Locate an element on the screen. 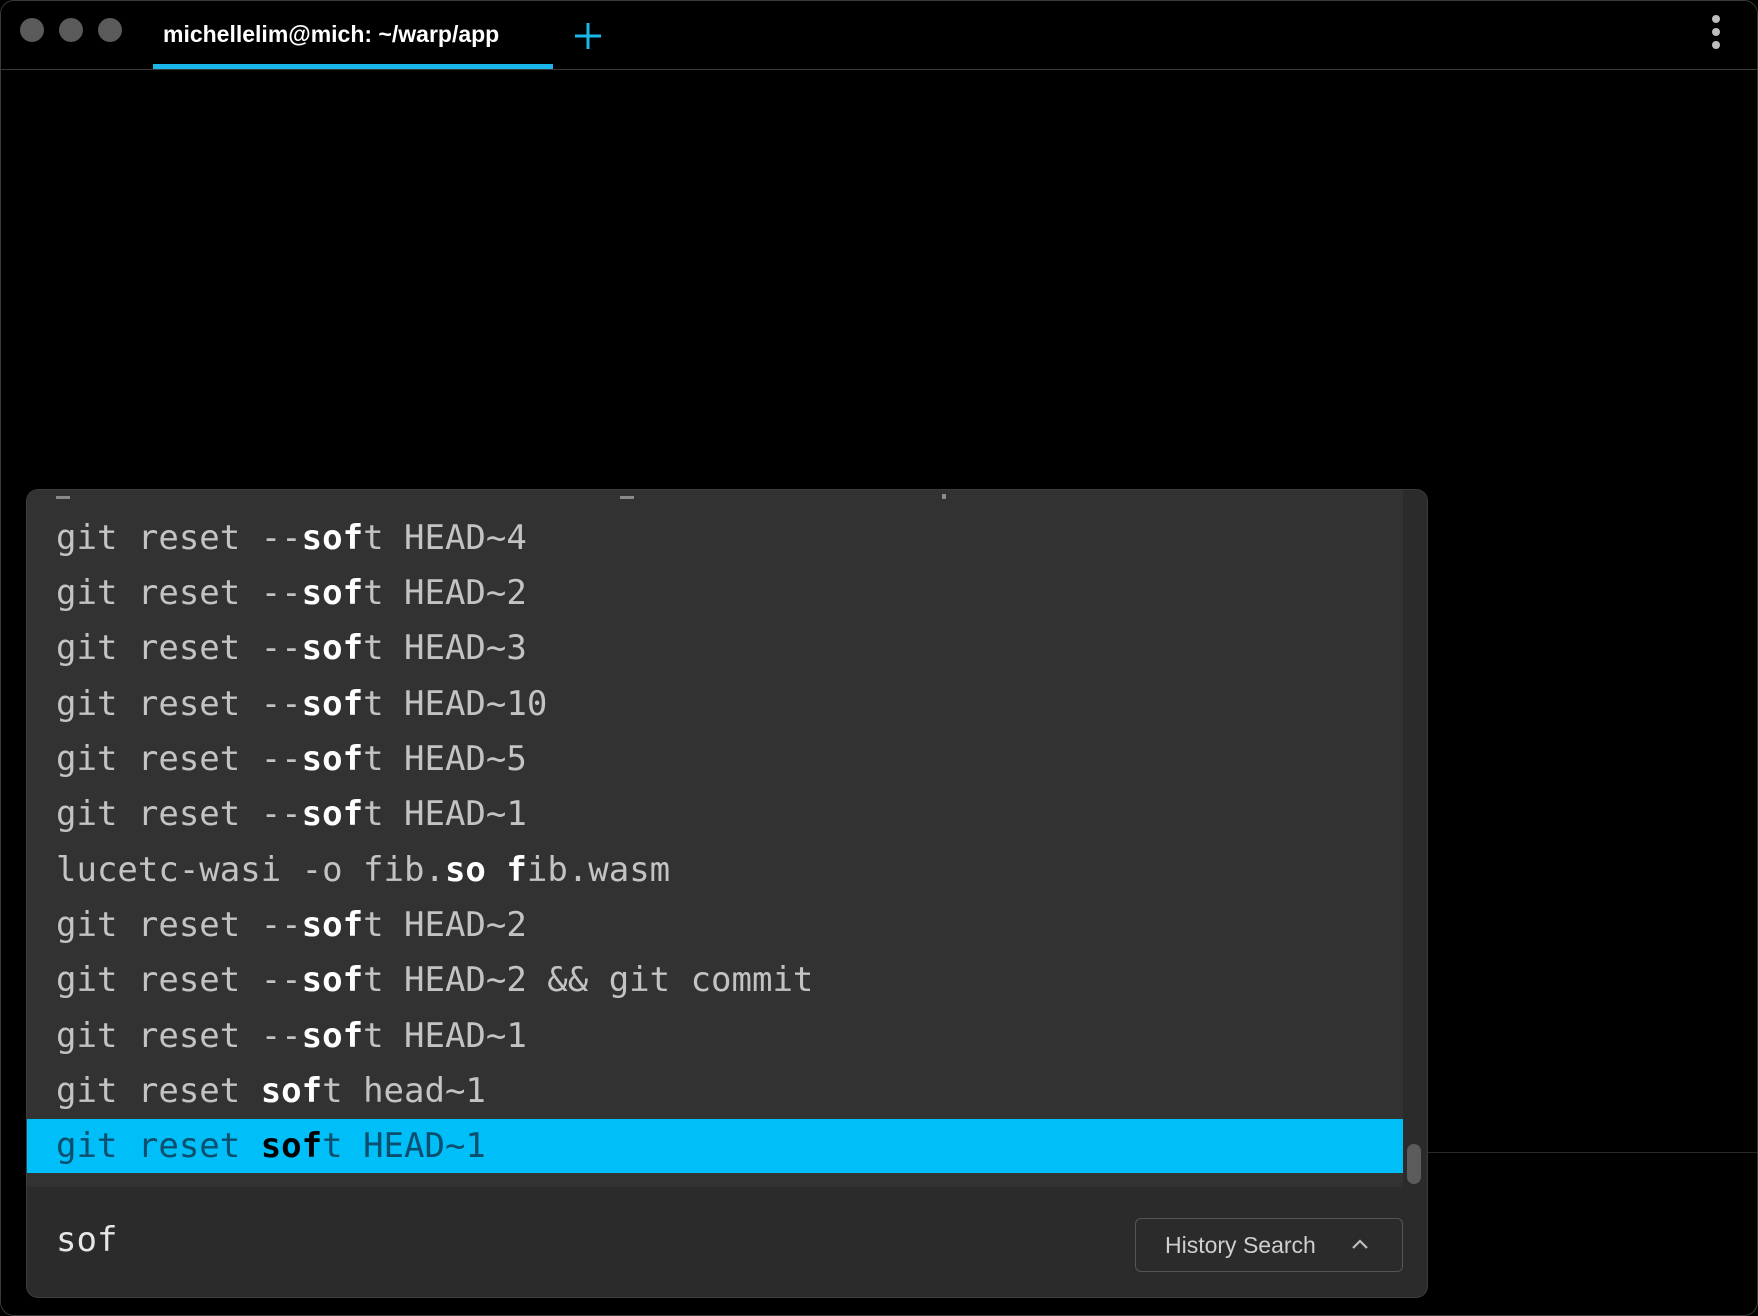 The height and width of the screenshot is (1316, 1758). tab-active-session: michellelim@mich: ~/warp/app is located at coordinates (353, 35).